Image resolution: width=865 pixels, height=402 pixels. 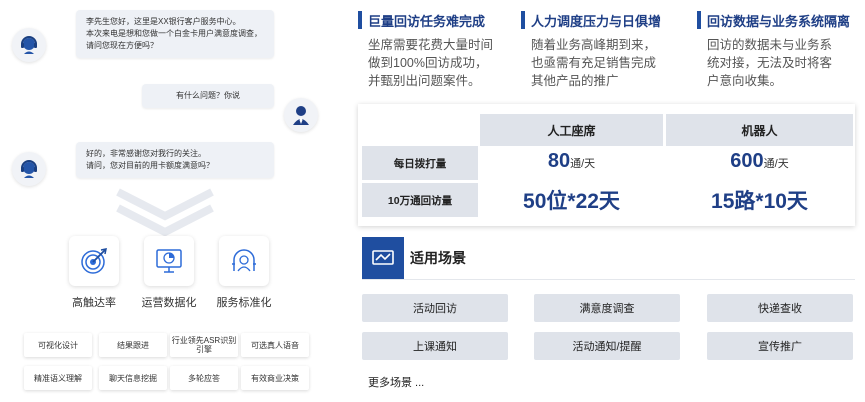 I want to click on row-label-daily: 每日拨打量, so click(x=420, y=163).